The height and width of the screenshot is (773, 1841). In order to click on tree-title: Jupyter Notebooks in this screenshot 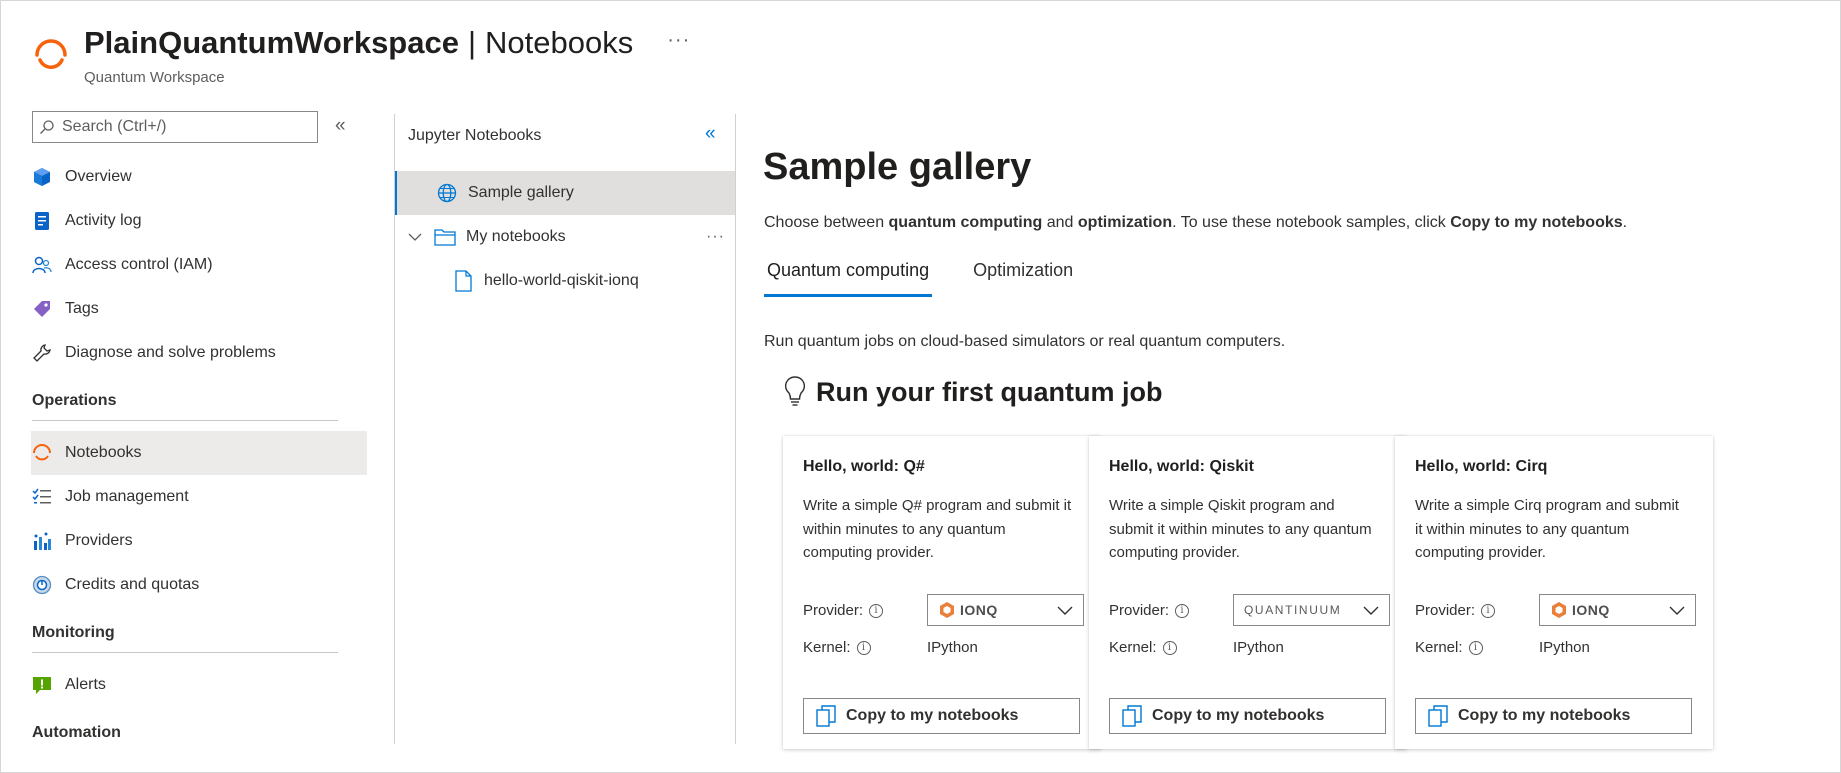, I will do `click(475, 135)`.